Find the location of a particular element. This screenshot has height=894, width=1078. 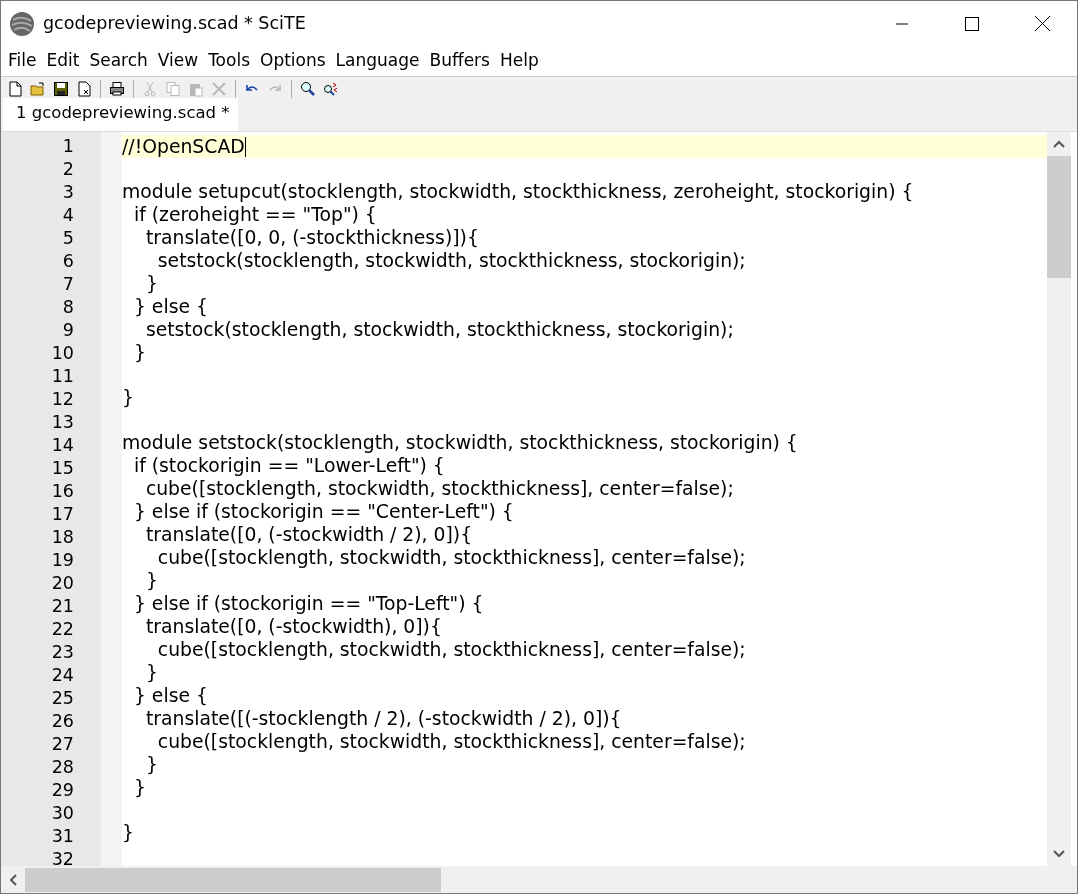

code-line: translate([0, (-stockwidth), 0]){ is located at coordinates (293, 626).